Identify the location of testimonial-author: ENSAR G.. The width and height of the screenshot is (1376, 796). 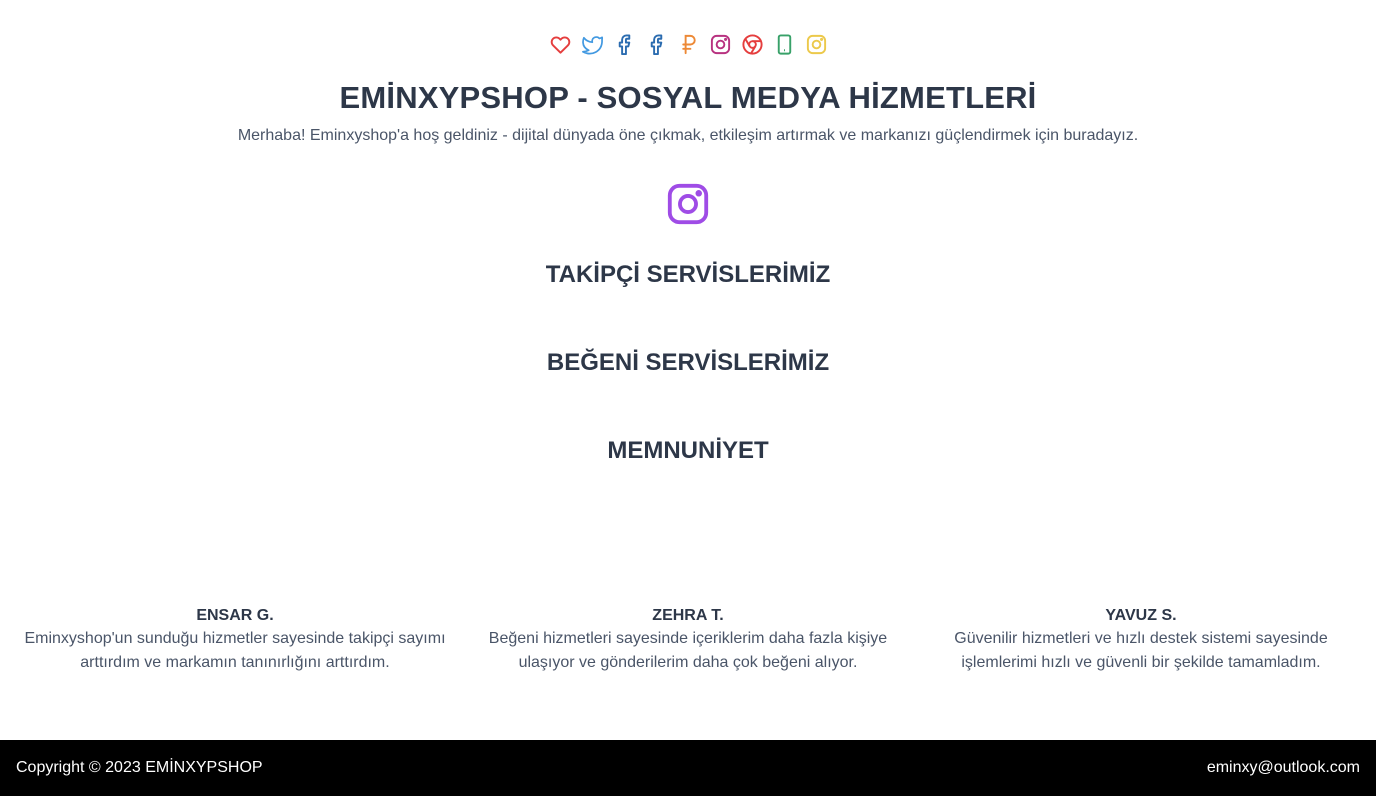
(235, 615).